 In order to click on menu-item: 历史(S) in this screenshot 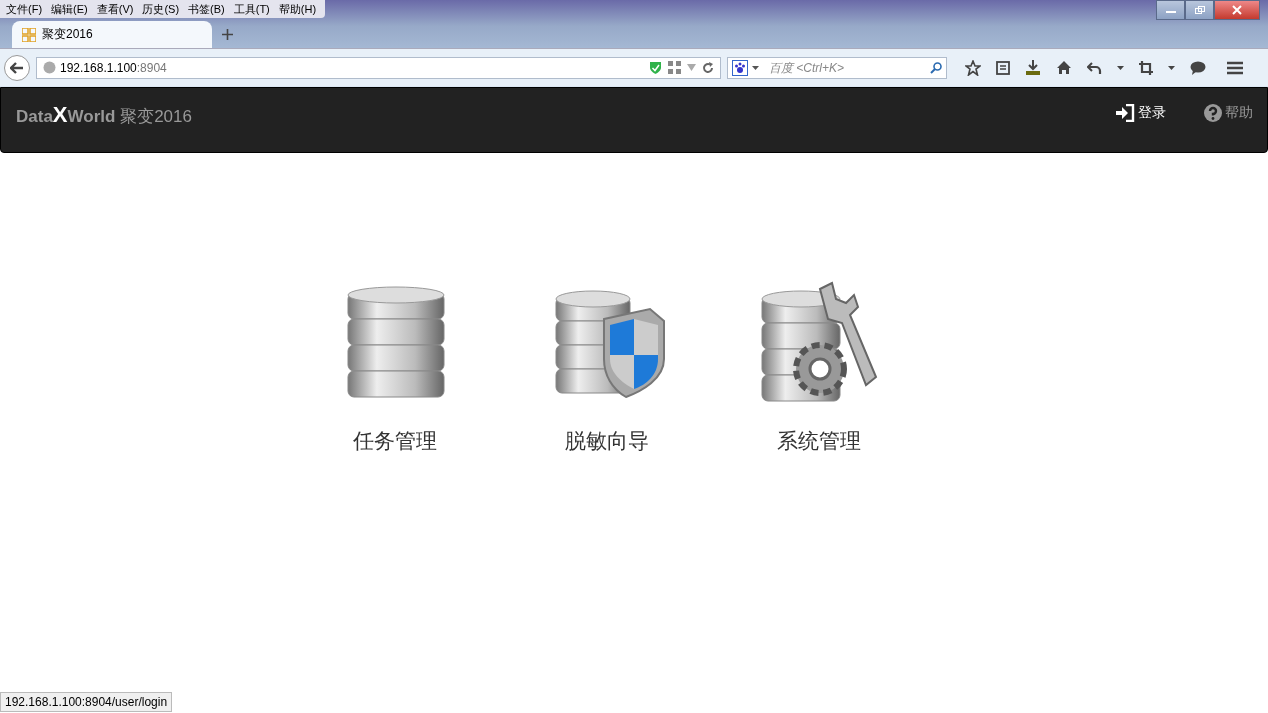, I will do `click(161, 9)`.